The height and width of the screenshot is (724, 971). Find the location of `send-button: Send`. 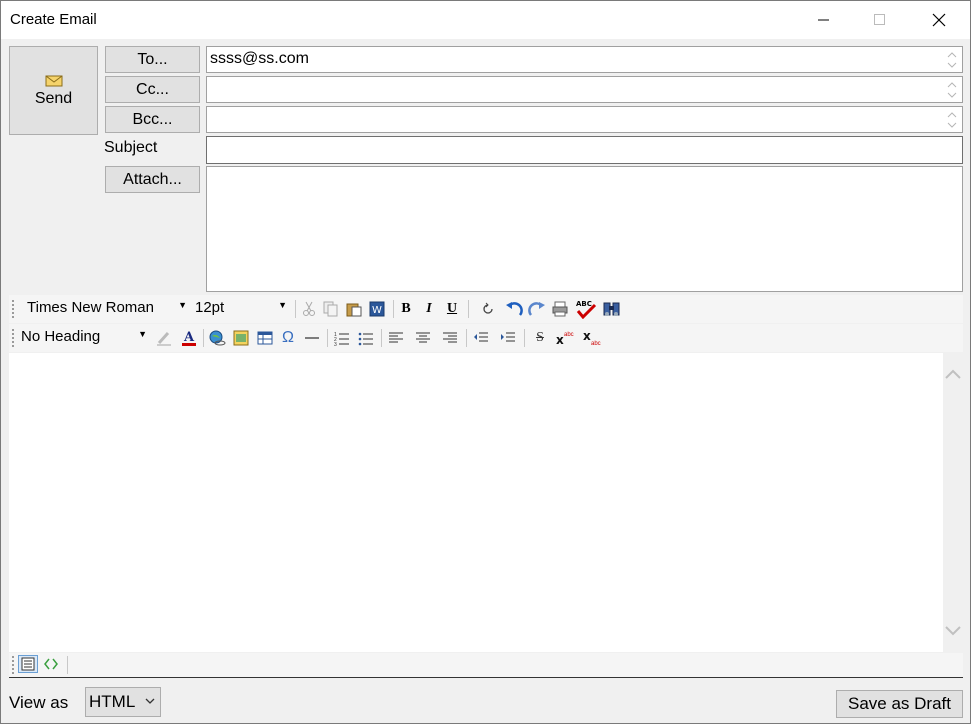

send-button: Send is located at coordinates (53, 90).